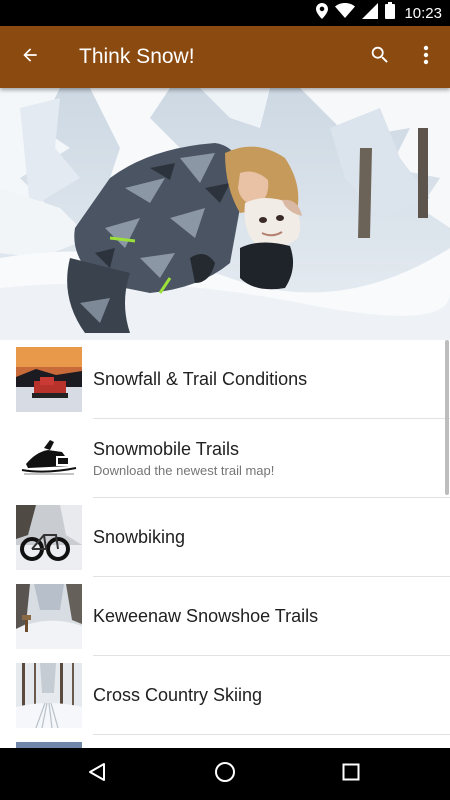 The width and height of the screenshot is (450, 800). I want to click on list-item: Cross Country Skiing, so click(225, 695).